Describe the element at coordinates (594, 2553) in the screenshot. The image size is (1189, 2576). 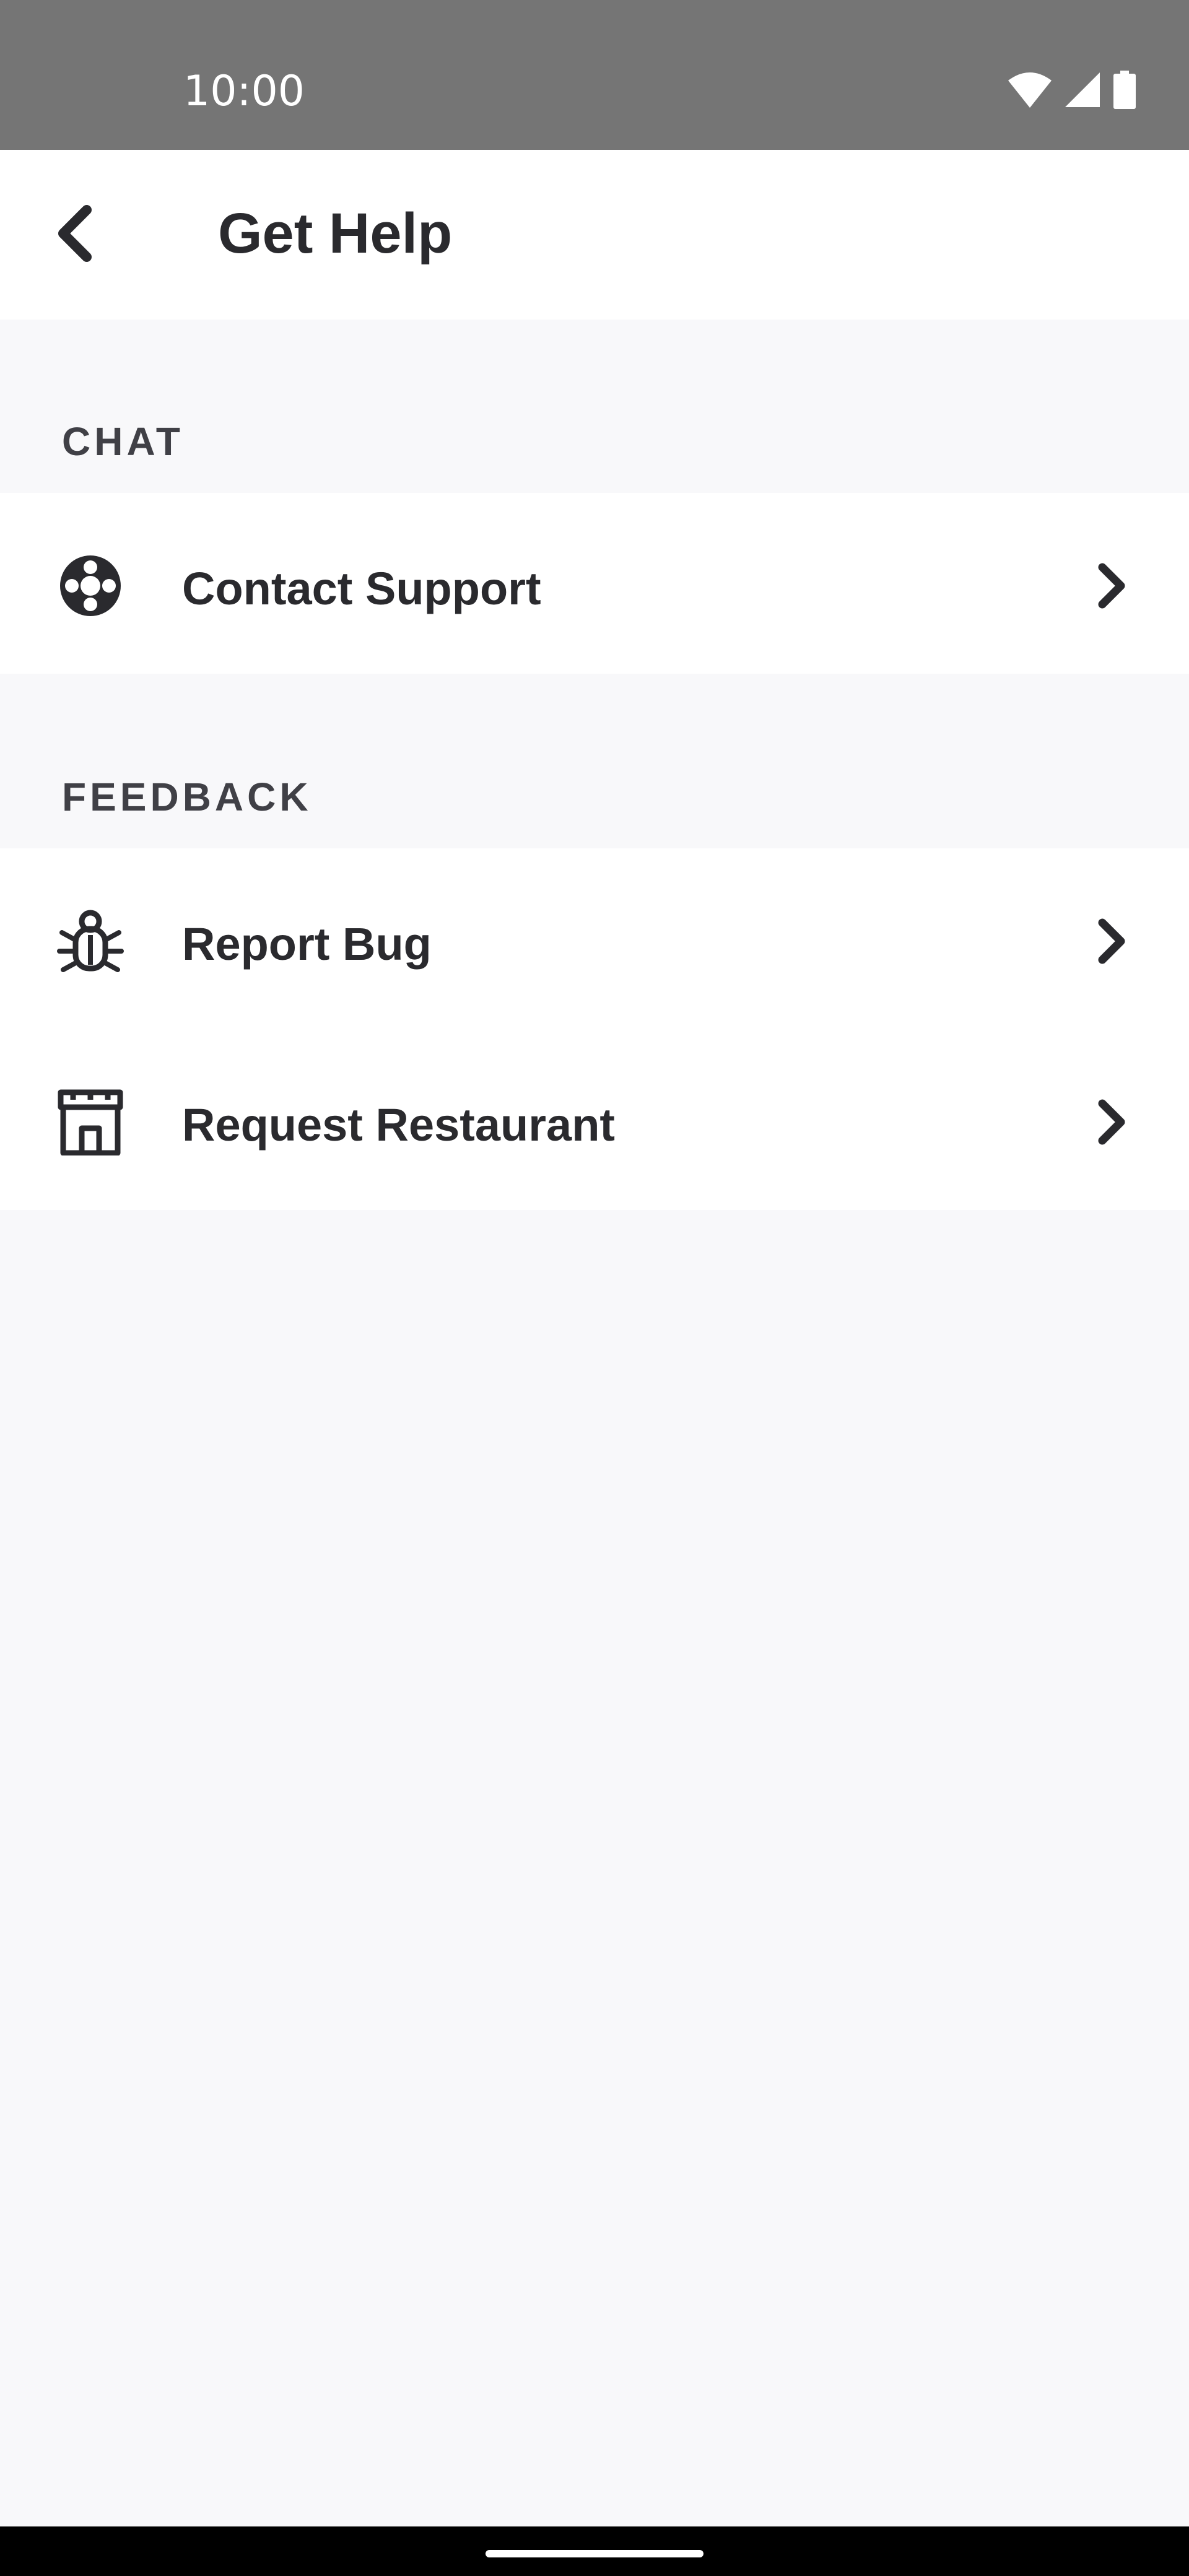
I see `home-gesture-handle` at that location.